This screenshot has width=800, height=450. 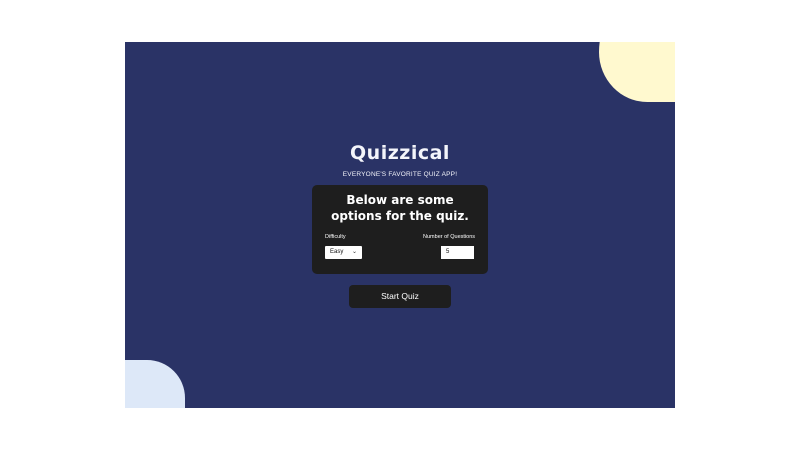 What do you see at coordinates (155, 384) in the screenshot?
I see `decorative-blob-blue` at bounding box center [155, 384].